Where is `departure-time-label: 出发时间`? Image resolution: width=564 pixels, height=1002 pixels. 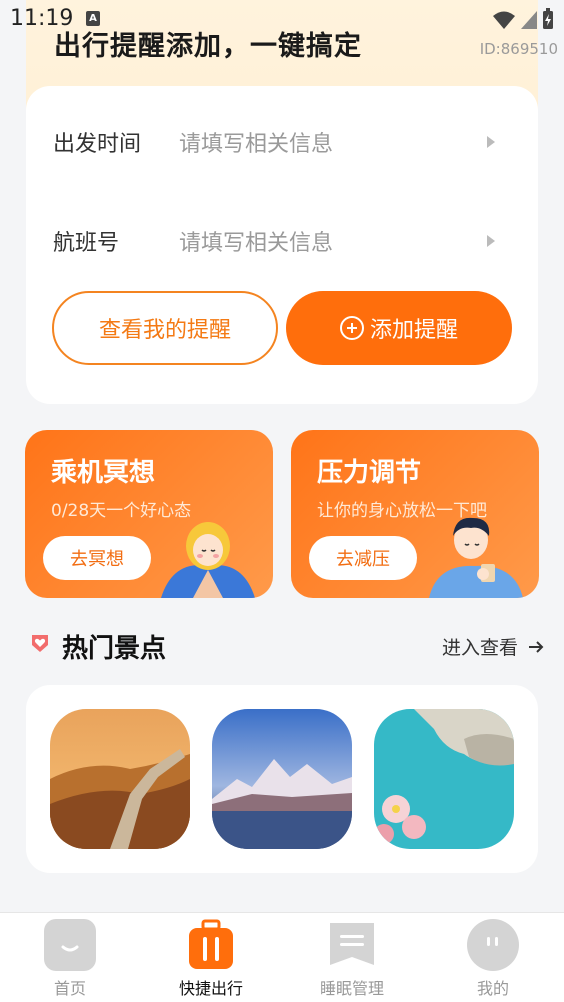 departure-time-label: 出发时间 is located at coordinates (97, 144).